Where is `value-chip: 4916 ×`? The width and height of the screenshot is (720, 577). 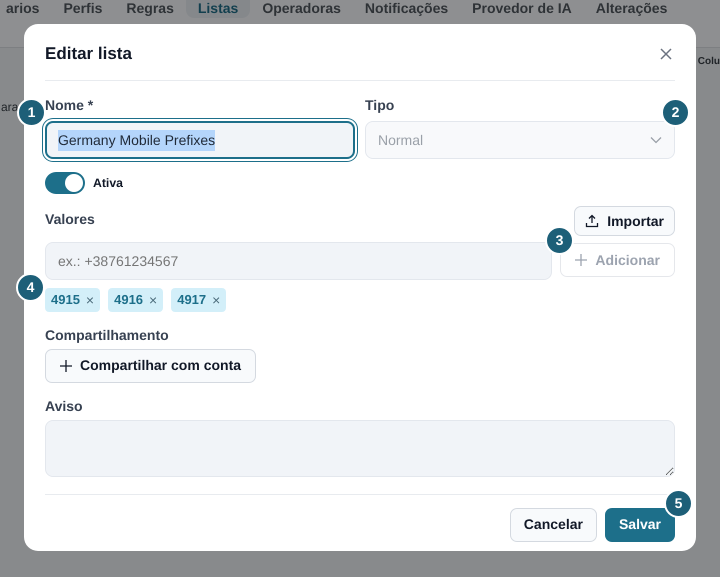
value-chip: 4916 × is located at coordinates (136, 300).